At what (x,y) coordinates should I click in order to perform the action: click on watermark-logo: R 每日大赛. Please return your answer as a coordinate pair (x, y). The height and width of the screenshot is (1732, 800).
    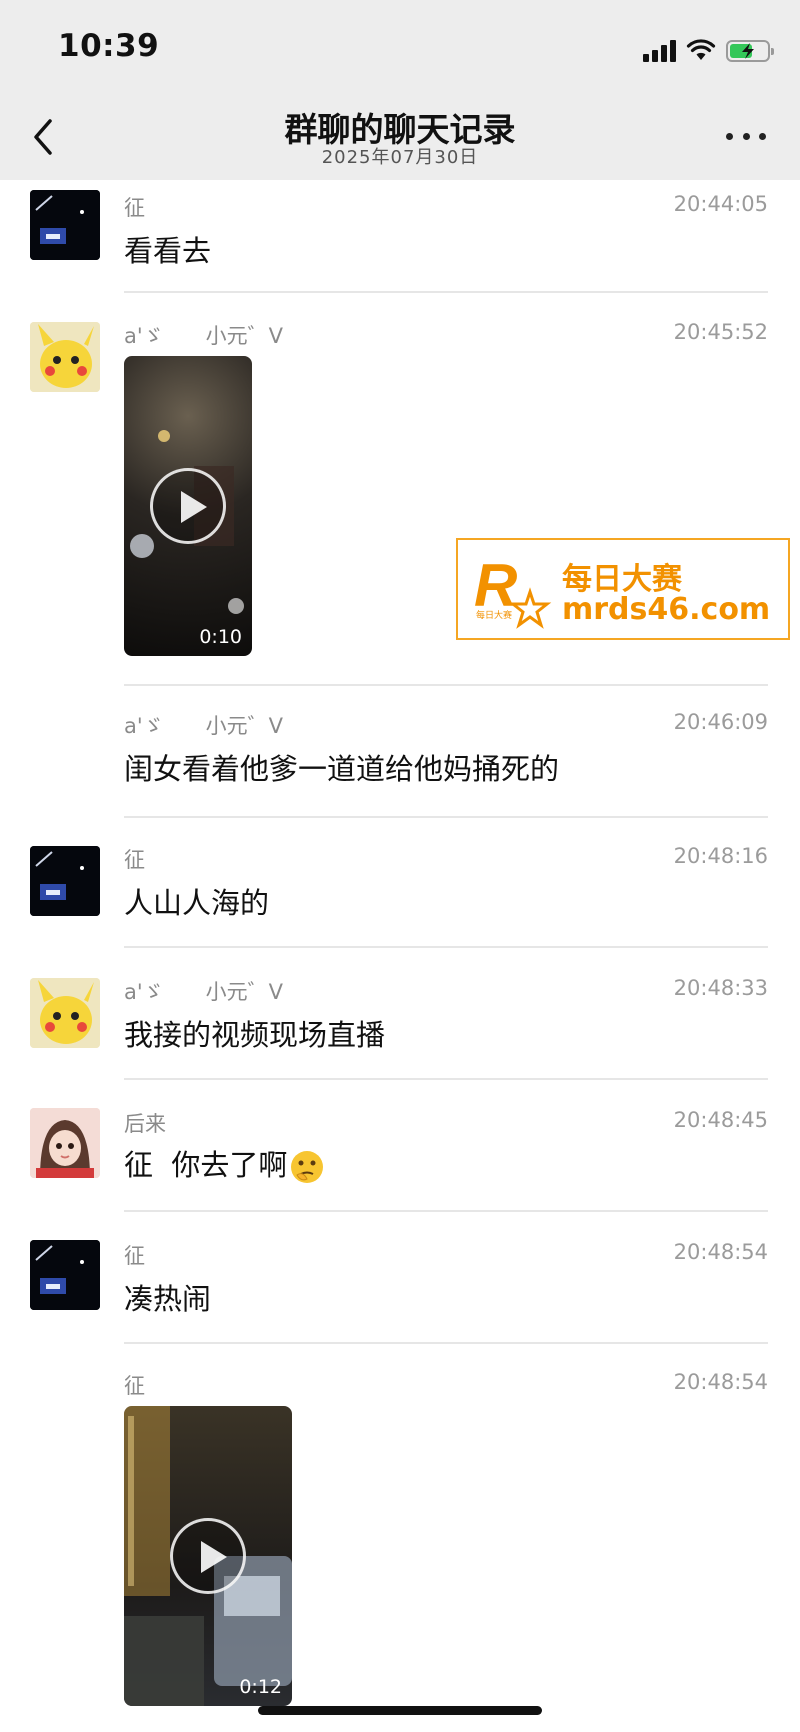
    Looking at the image, I should click on (513, 590).